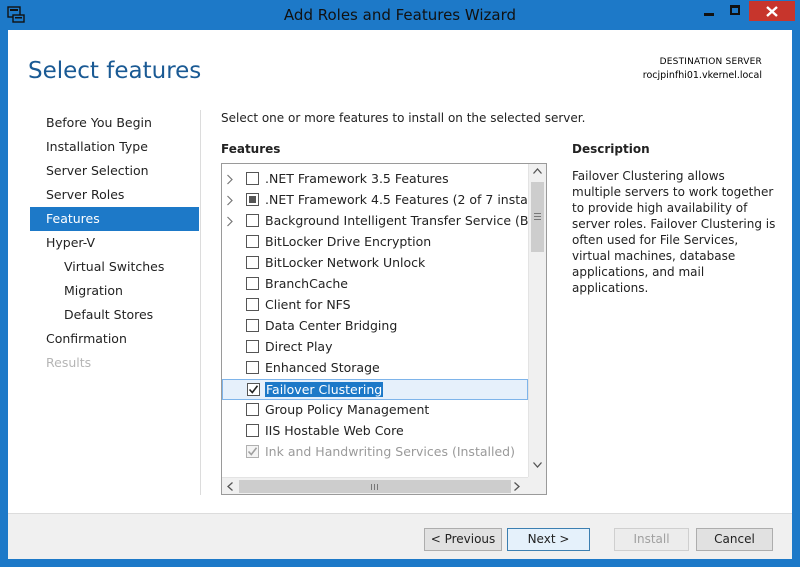  I want to click on feature-label: IIS Hostable Web Core, so click(334, 430).